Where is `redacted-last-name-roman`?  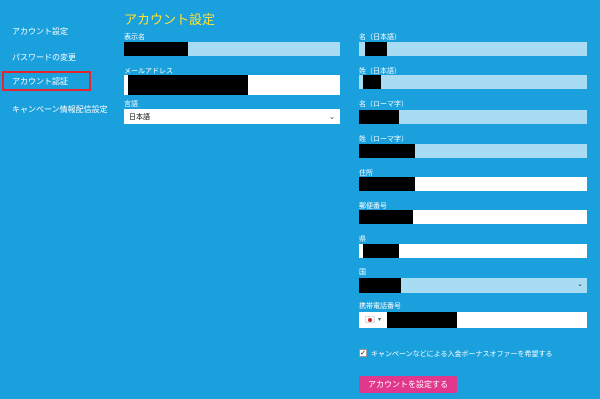
redacted-last-name-roman is located at coordinates (387, 151).